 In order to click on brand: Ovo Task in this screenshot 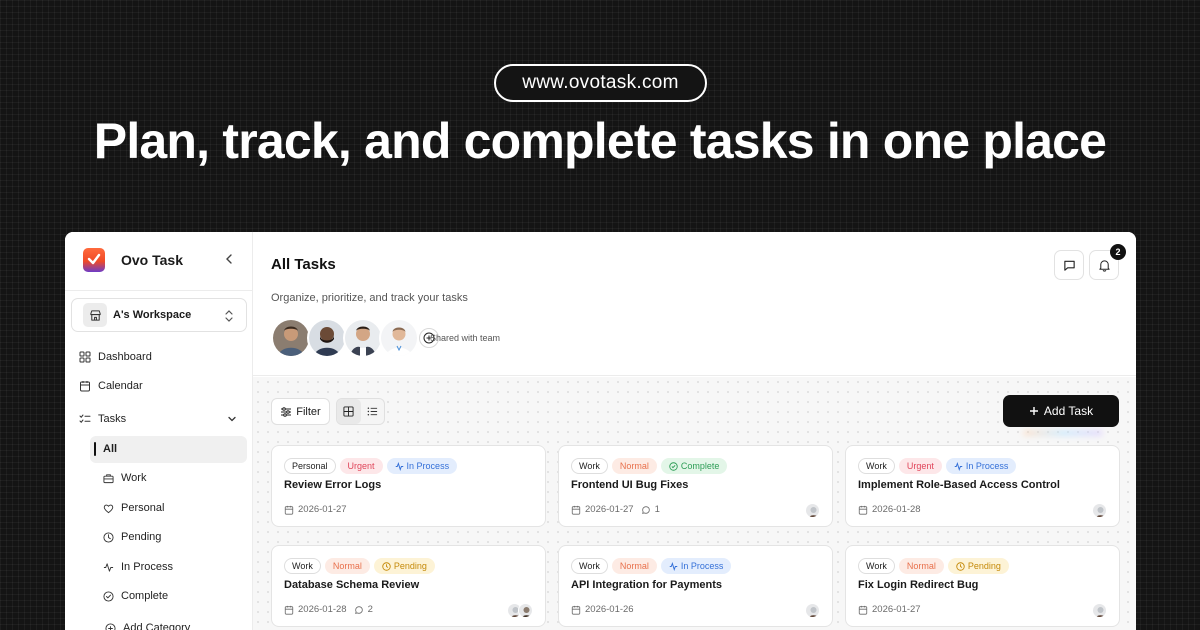, I will do `click(133, 260)`.